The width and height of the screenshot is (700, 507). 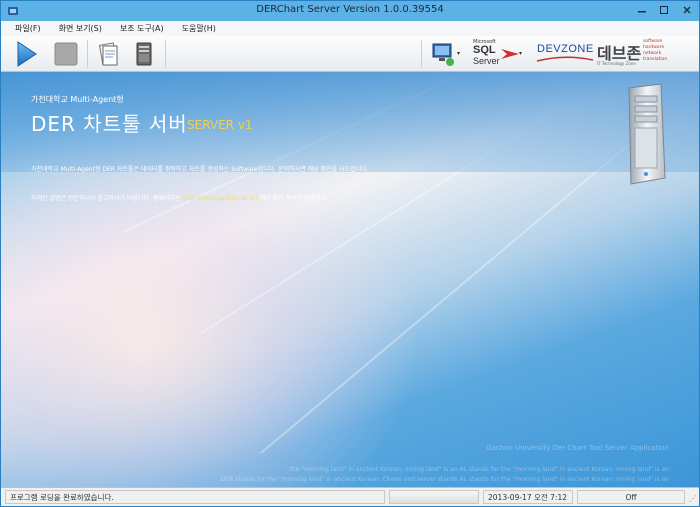 What do you see at coordinates (80, 28) in the screenshot?
I see `menu-view: 화면 보기(S)` at bounding box center [80, 28].